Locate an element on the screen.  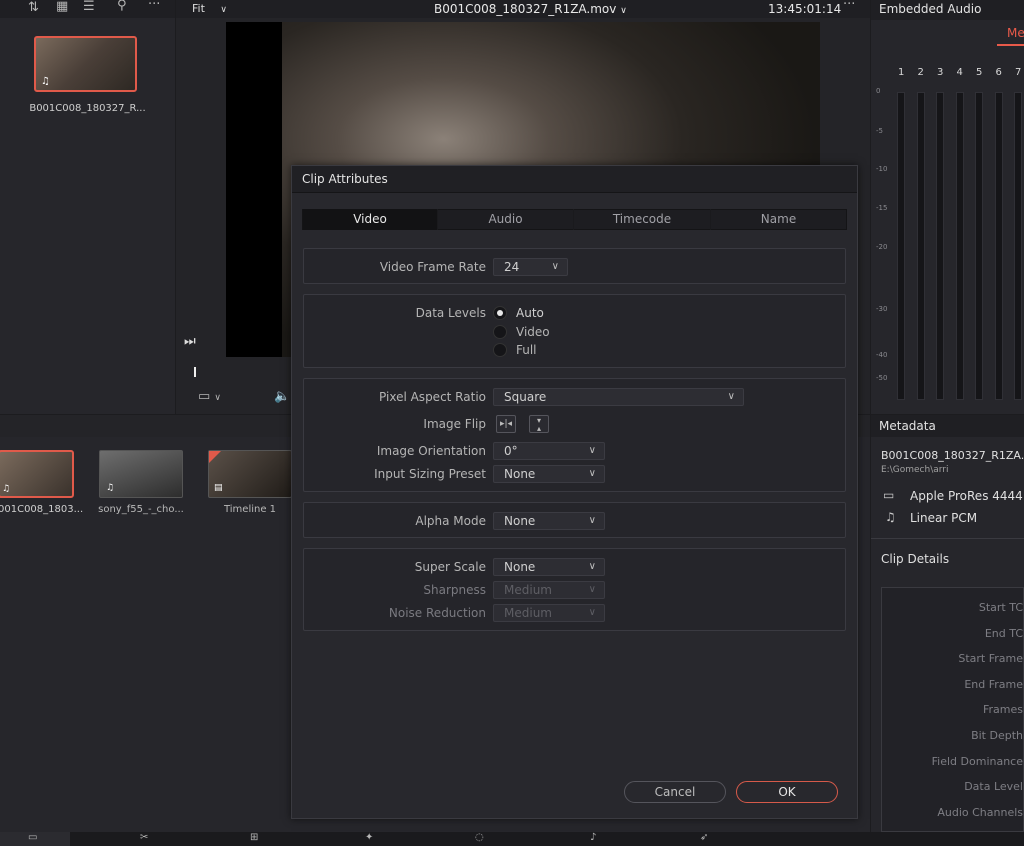
alpha-mode-dropdown: None ∨ is located at coordinates (549, 521).